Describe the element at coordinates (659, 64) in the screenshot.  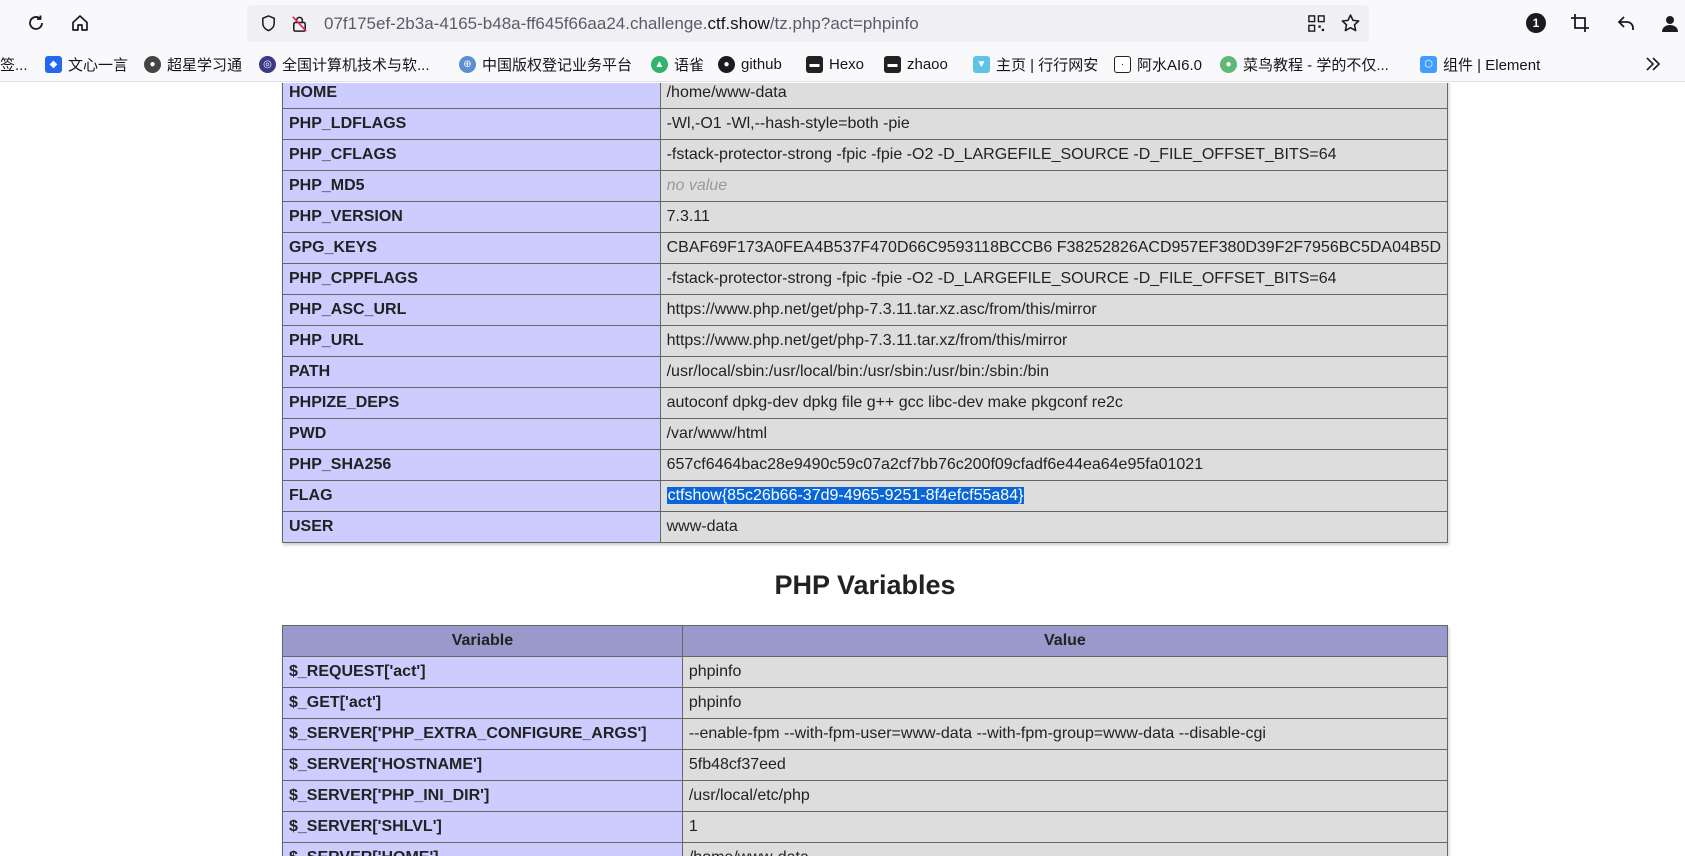
I see `yuque-icon: ▲` at that location.